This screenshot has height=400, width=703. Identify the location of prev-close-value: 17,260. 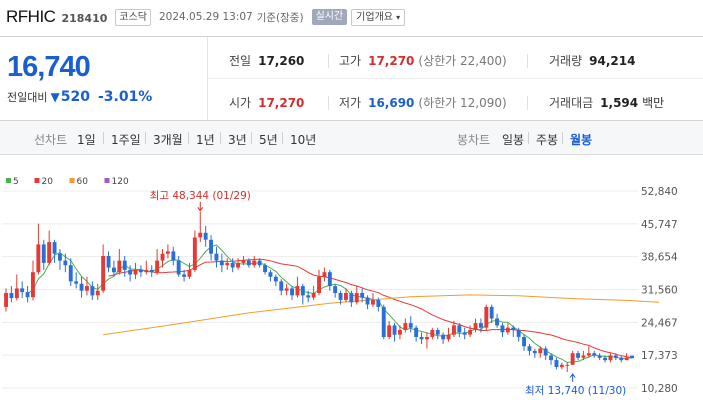
(281, 61).